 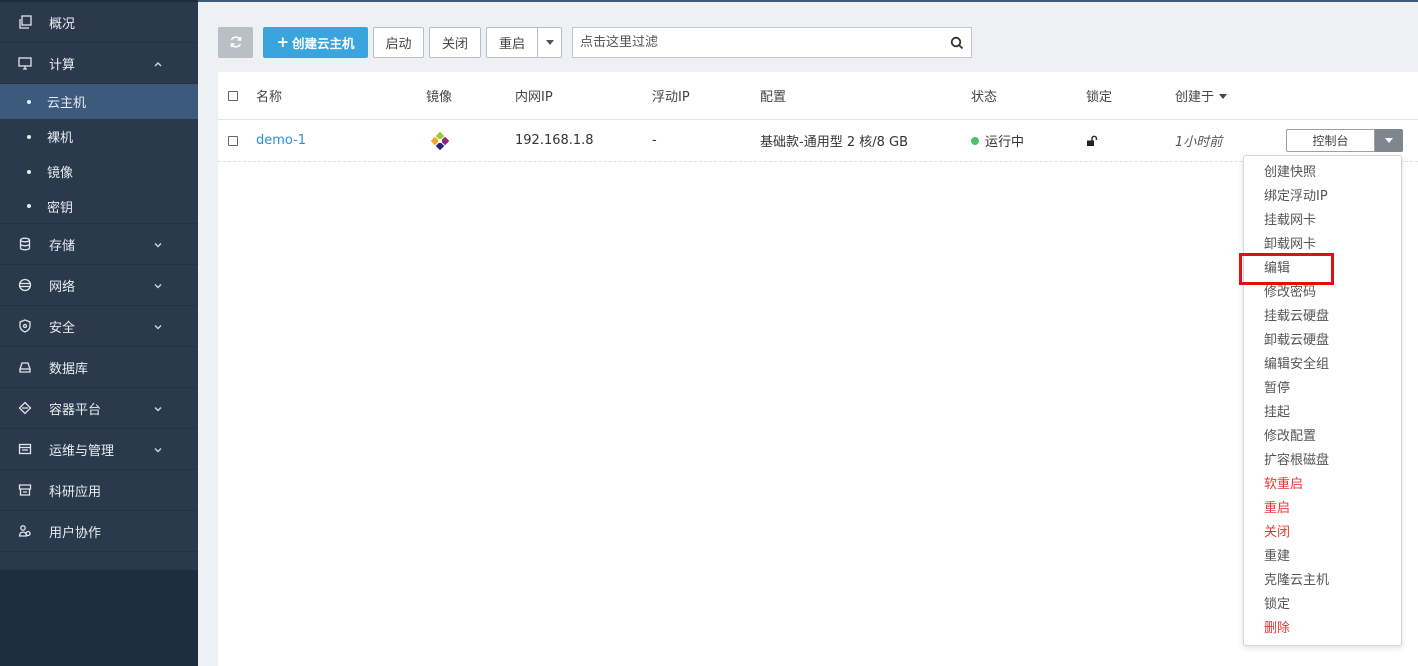 What do you see at coordinates (957, 43) in the screenshot?
I see `search-icon` at bounding box center [957, 43].